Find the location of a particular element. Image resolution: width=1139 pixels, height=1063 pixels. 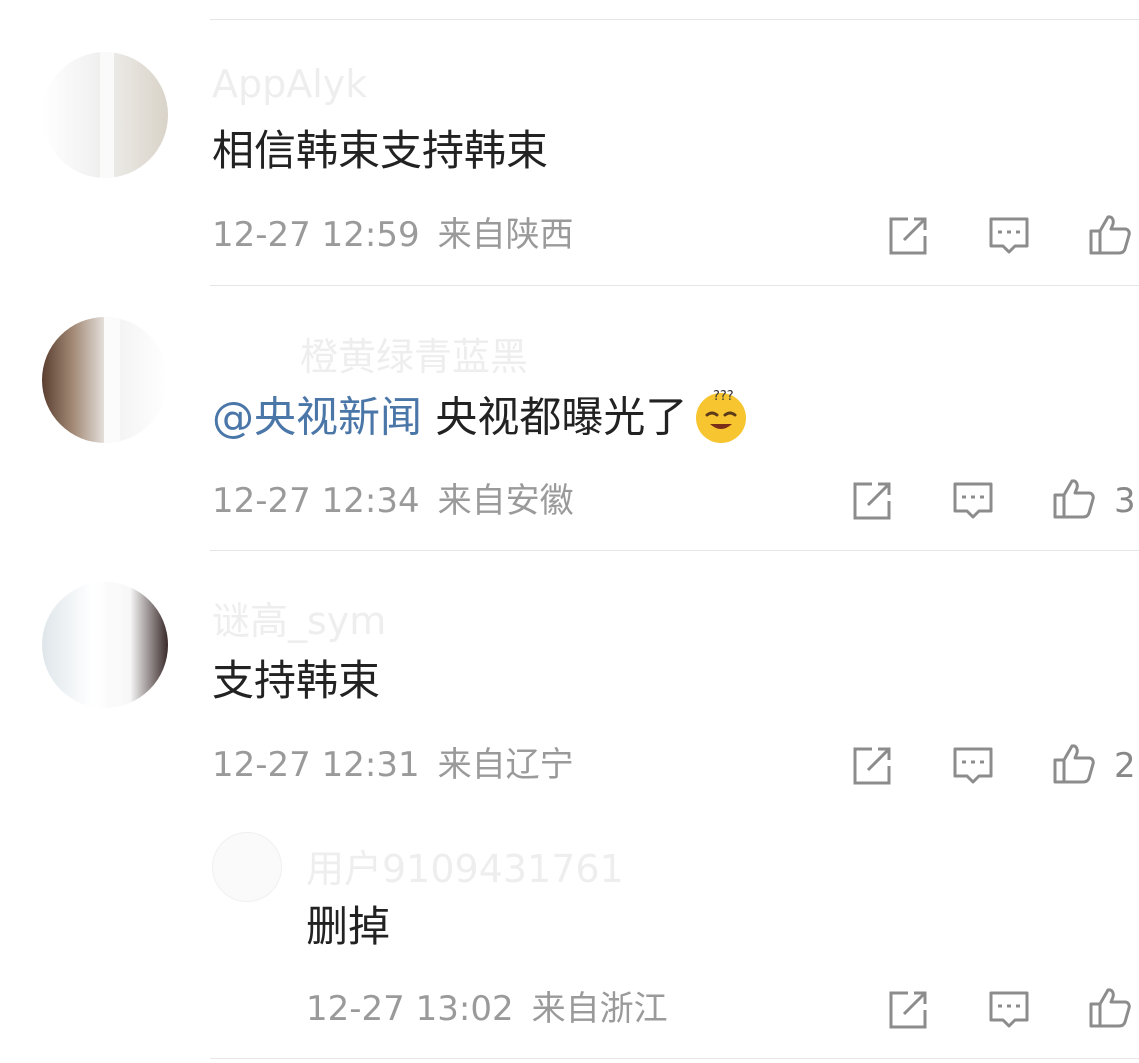

timestamp: 12-27 12:31 is located at coordinates (316, 765).